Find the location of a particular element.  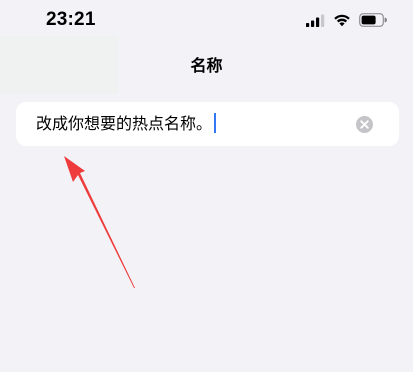

name-input: 改成你想要的热点名称。 is located at coordinates (126, 124).